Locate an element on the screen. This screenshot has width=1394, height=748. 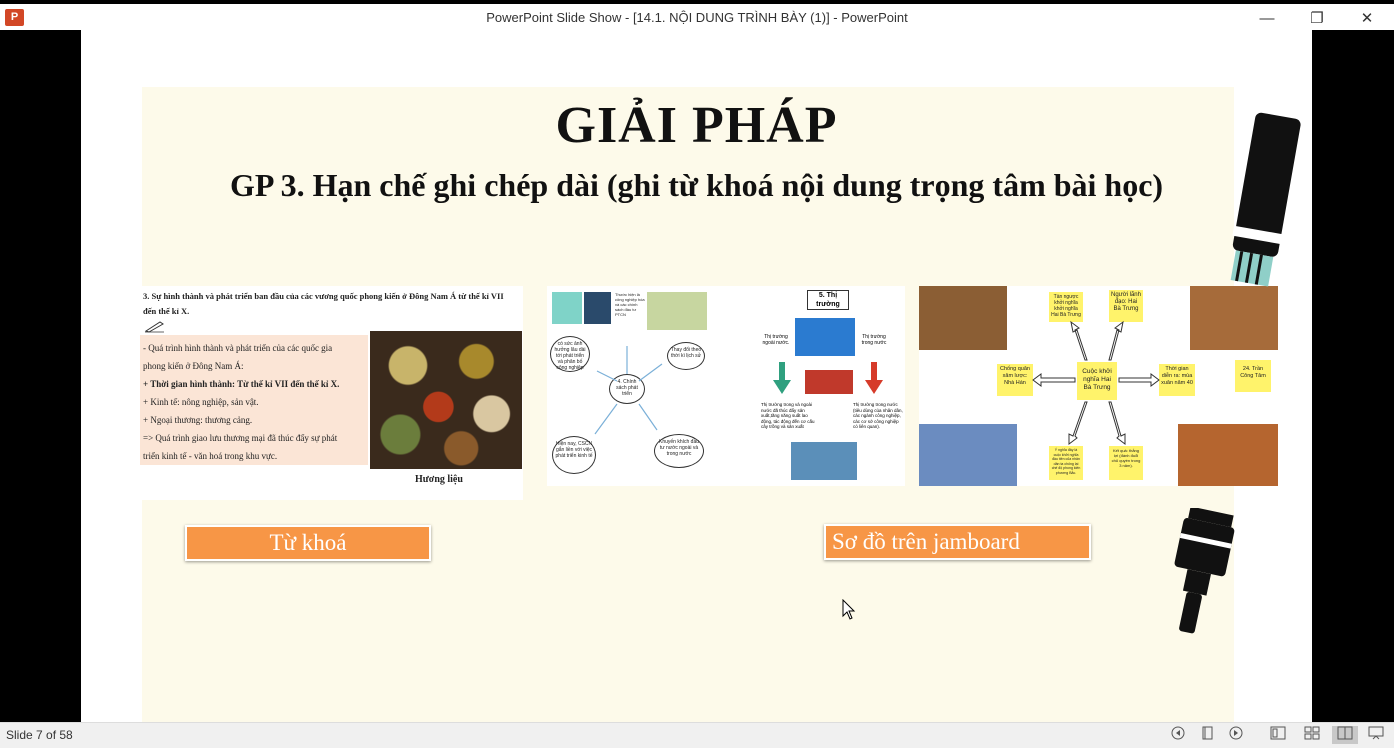
notes-line: triển kinh tế - văn hoá trong khu vực. is located at coordinates (210, 456).